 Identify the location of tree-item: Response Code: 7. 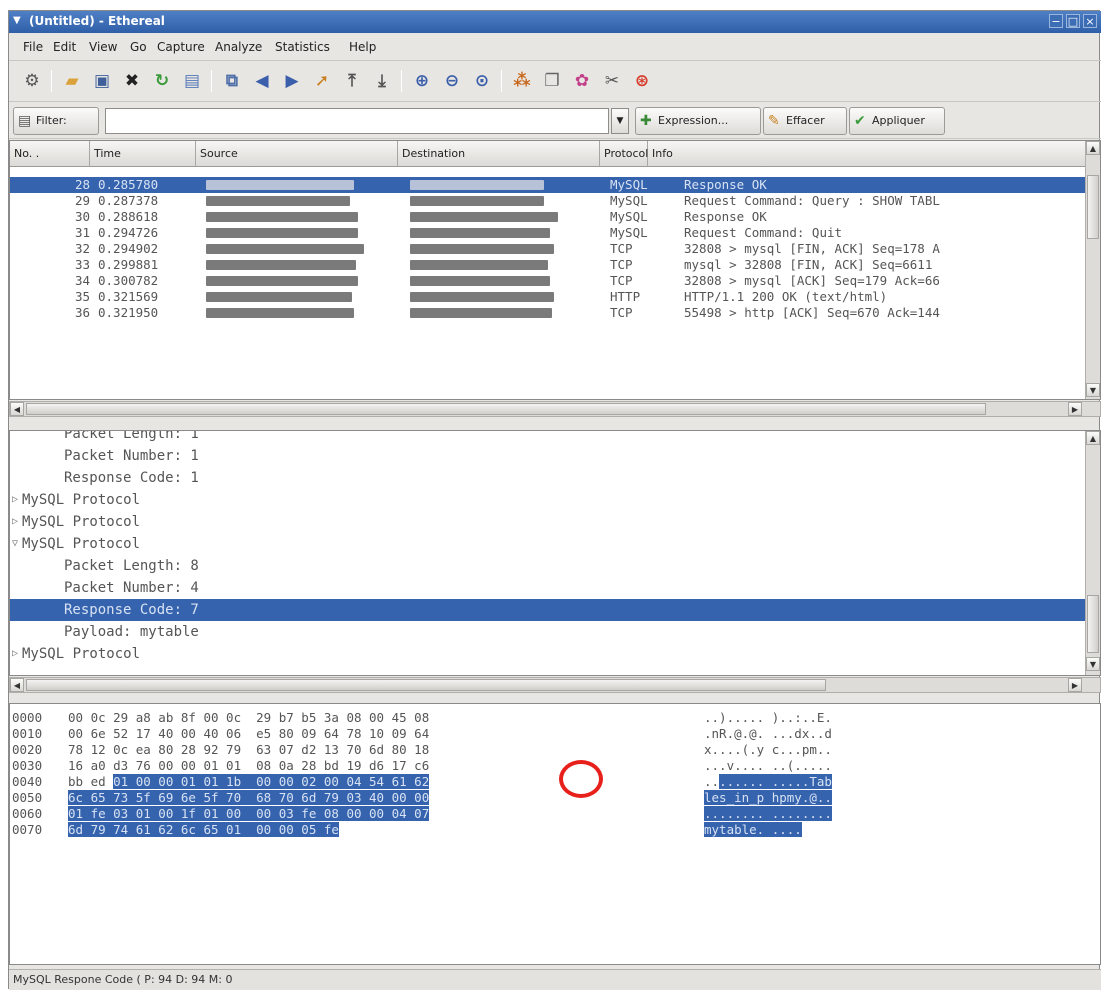
(548, 610).